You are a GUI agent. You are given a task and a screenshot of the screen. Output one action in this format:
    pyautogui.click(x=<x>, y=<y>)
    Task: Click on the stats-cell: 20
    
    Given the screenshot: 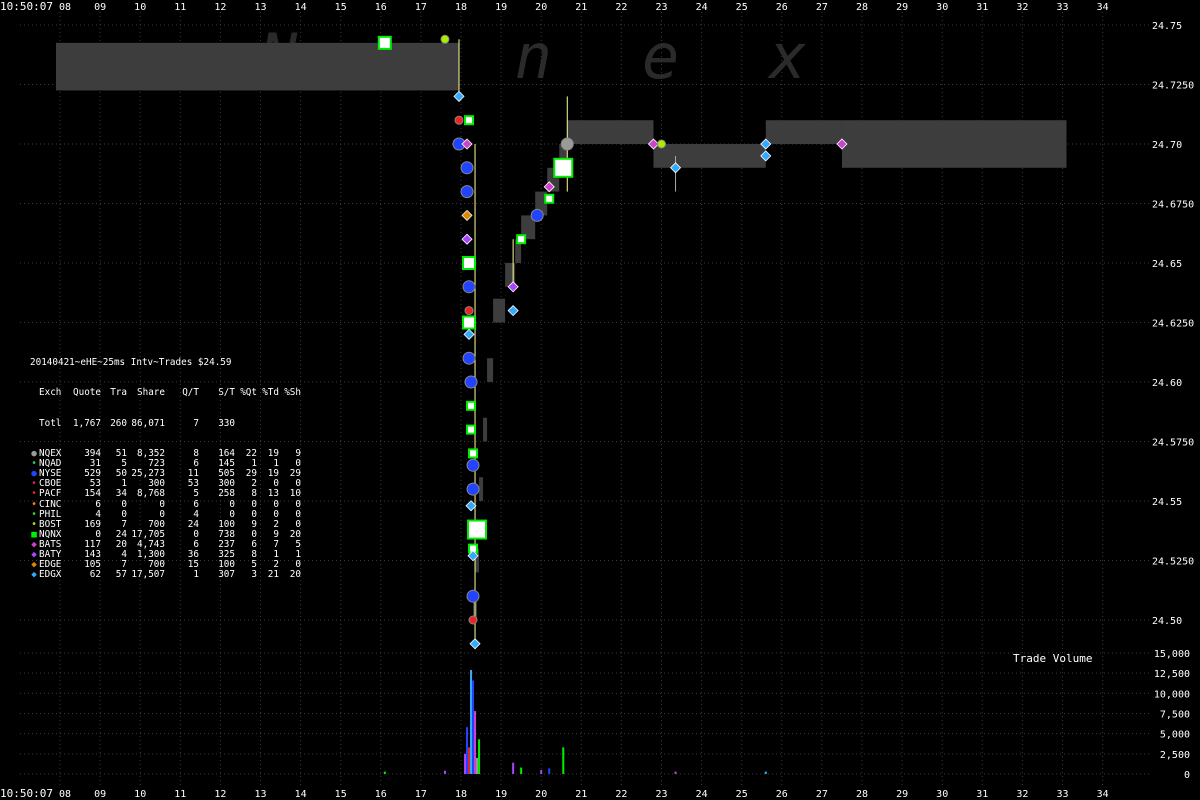 What is the action you would take?
    pyautogui.click(x=295, y=575)
    